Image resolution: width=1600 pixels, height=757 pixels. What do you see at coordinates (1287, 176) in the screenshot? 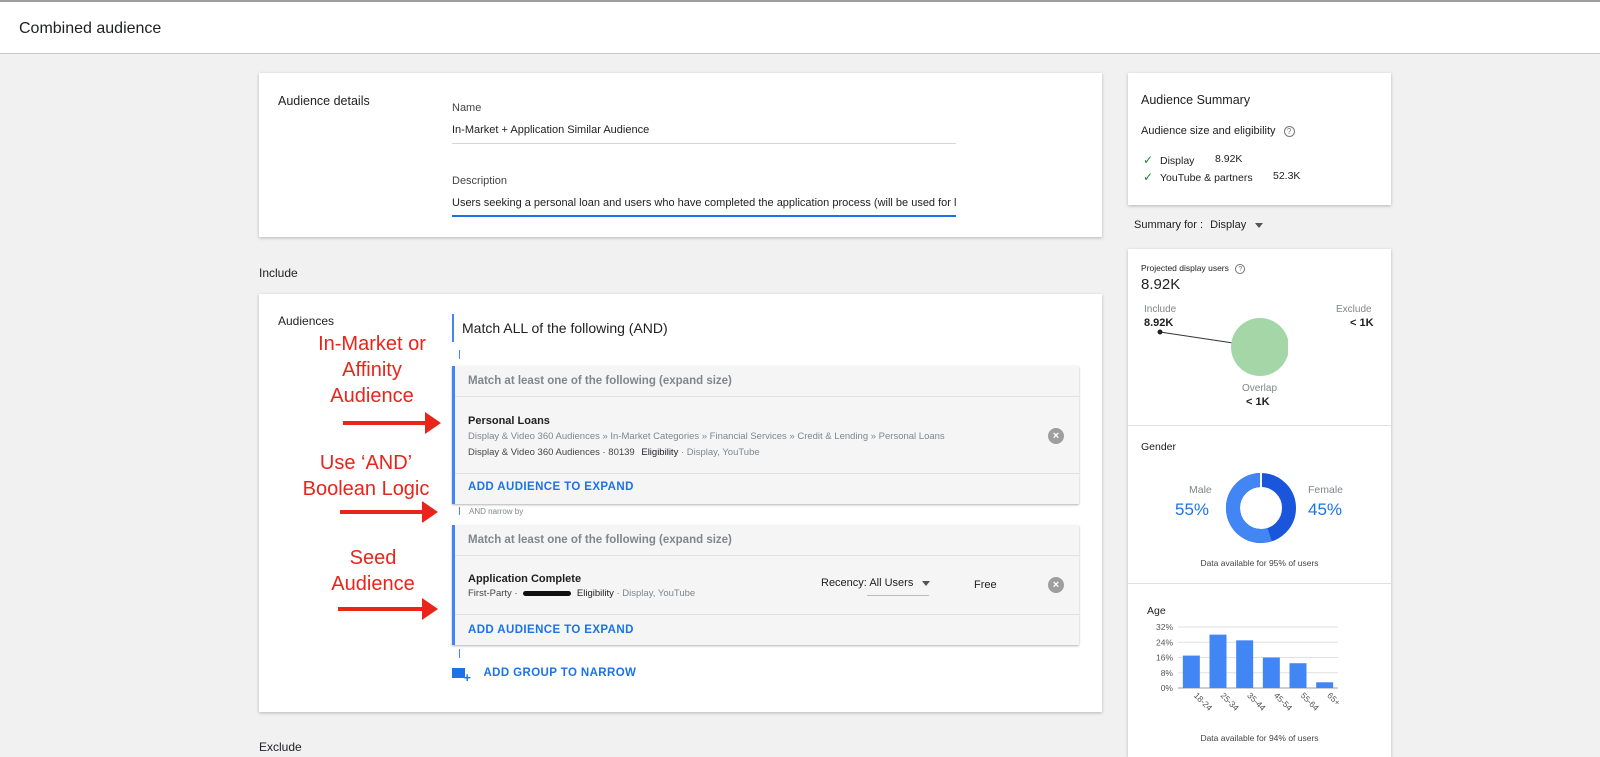
I see `eligibility-value: 52.3K` at bounding box center [1287, 176].